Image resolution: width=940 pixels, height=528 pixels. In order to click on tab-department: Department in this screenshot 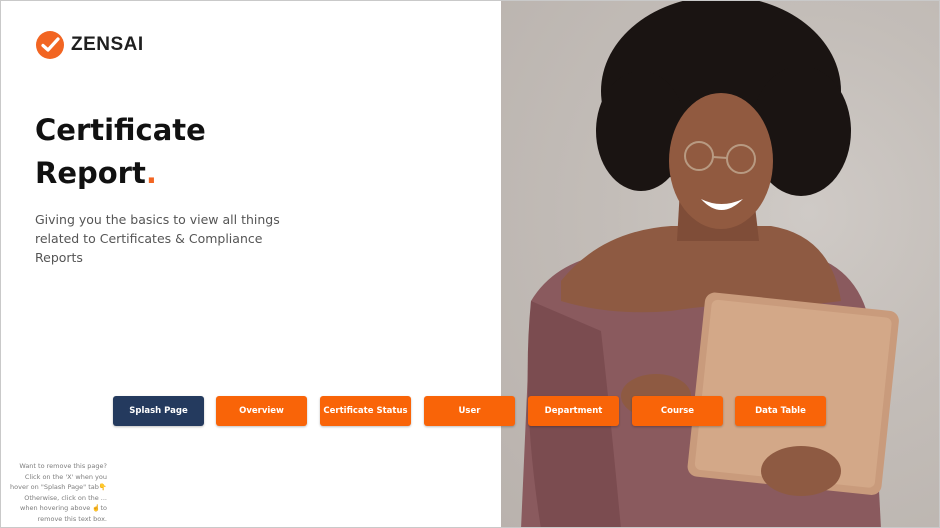, I will do `click(573, 411)`.